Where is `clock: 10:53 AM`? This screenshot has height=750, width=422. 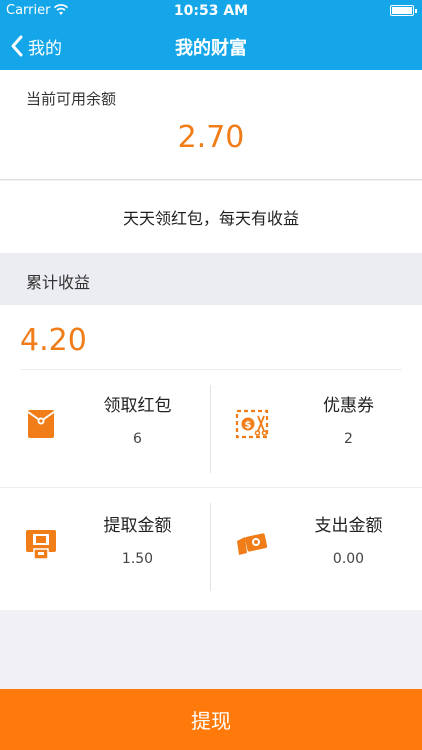 clock: 10:53 AM is located at coordinates (211, 11).